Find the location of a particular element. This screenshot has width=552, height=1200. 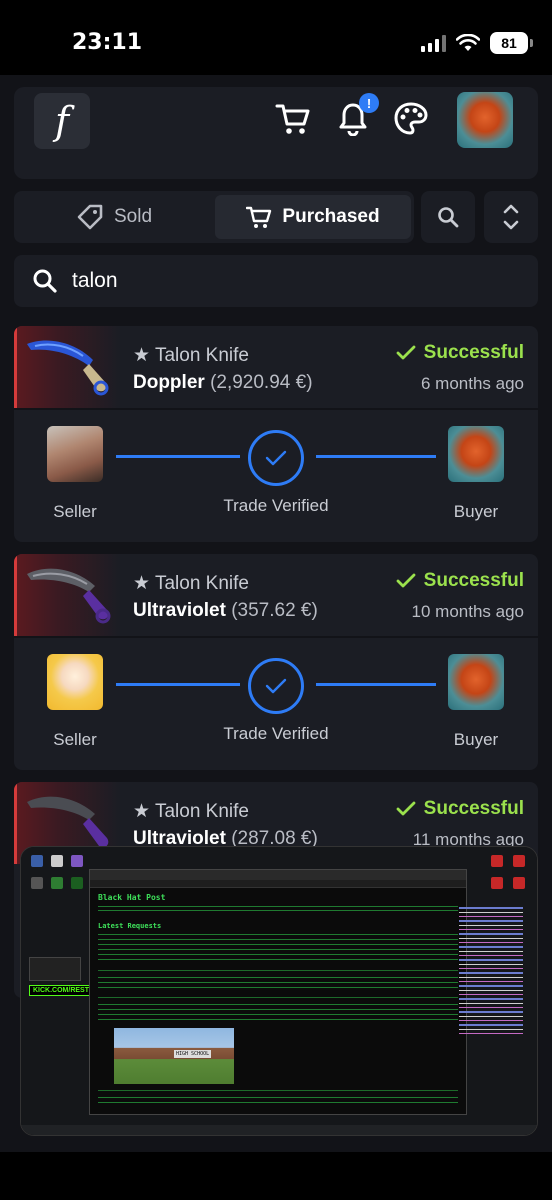

kick-channel-label: KICK.COM/RESTT is located at coordinates (63, 990).